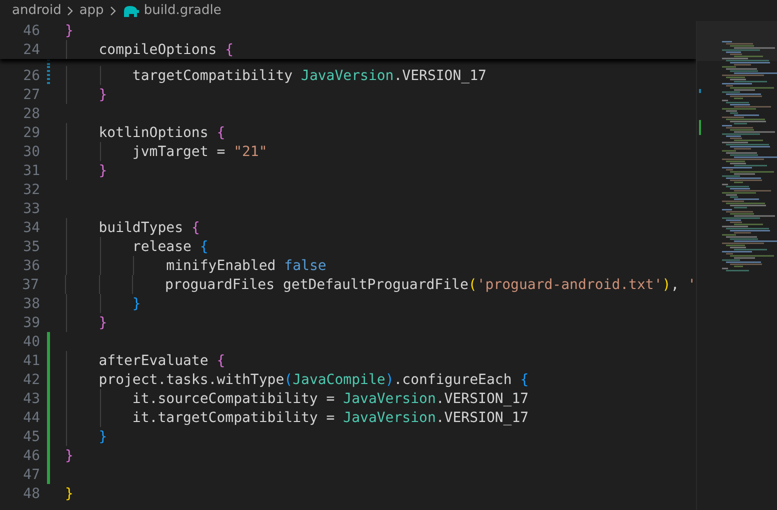 The image size is (777, 510). I want to click on code-token: ', so click(692, 284).